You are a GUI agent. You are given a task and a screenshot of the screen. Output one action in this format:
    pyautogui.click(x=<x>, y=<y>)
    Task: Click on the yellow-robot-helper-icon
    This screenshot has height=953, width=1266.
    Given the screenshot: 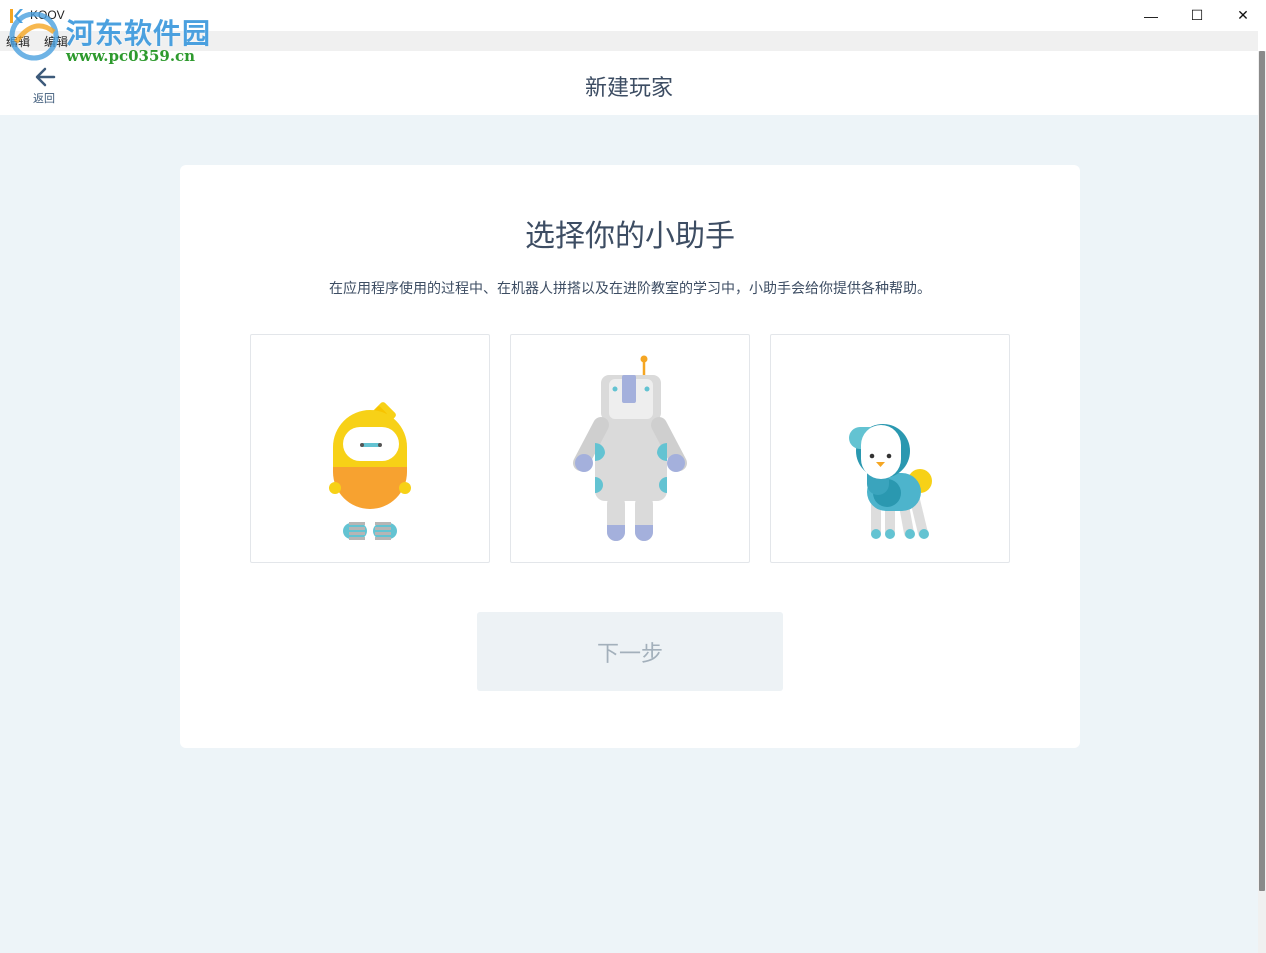 What is the action you would take?
    pyautogui.click(x=370, y=471)
    